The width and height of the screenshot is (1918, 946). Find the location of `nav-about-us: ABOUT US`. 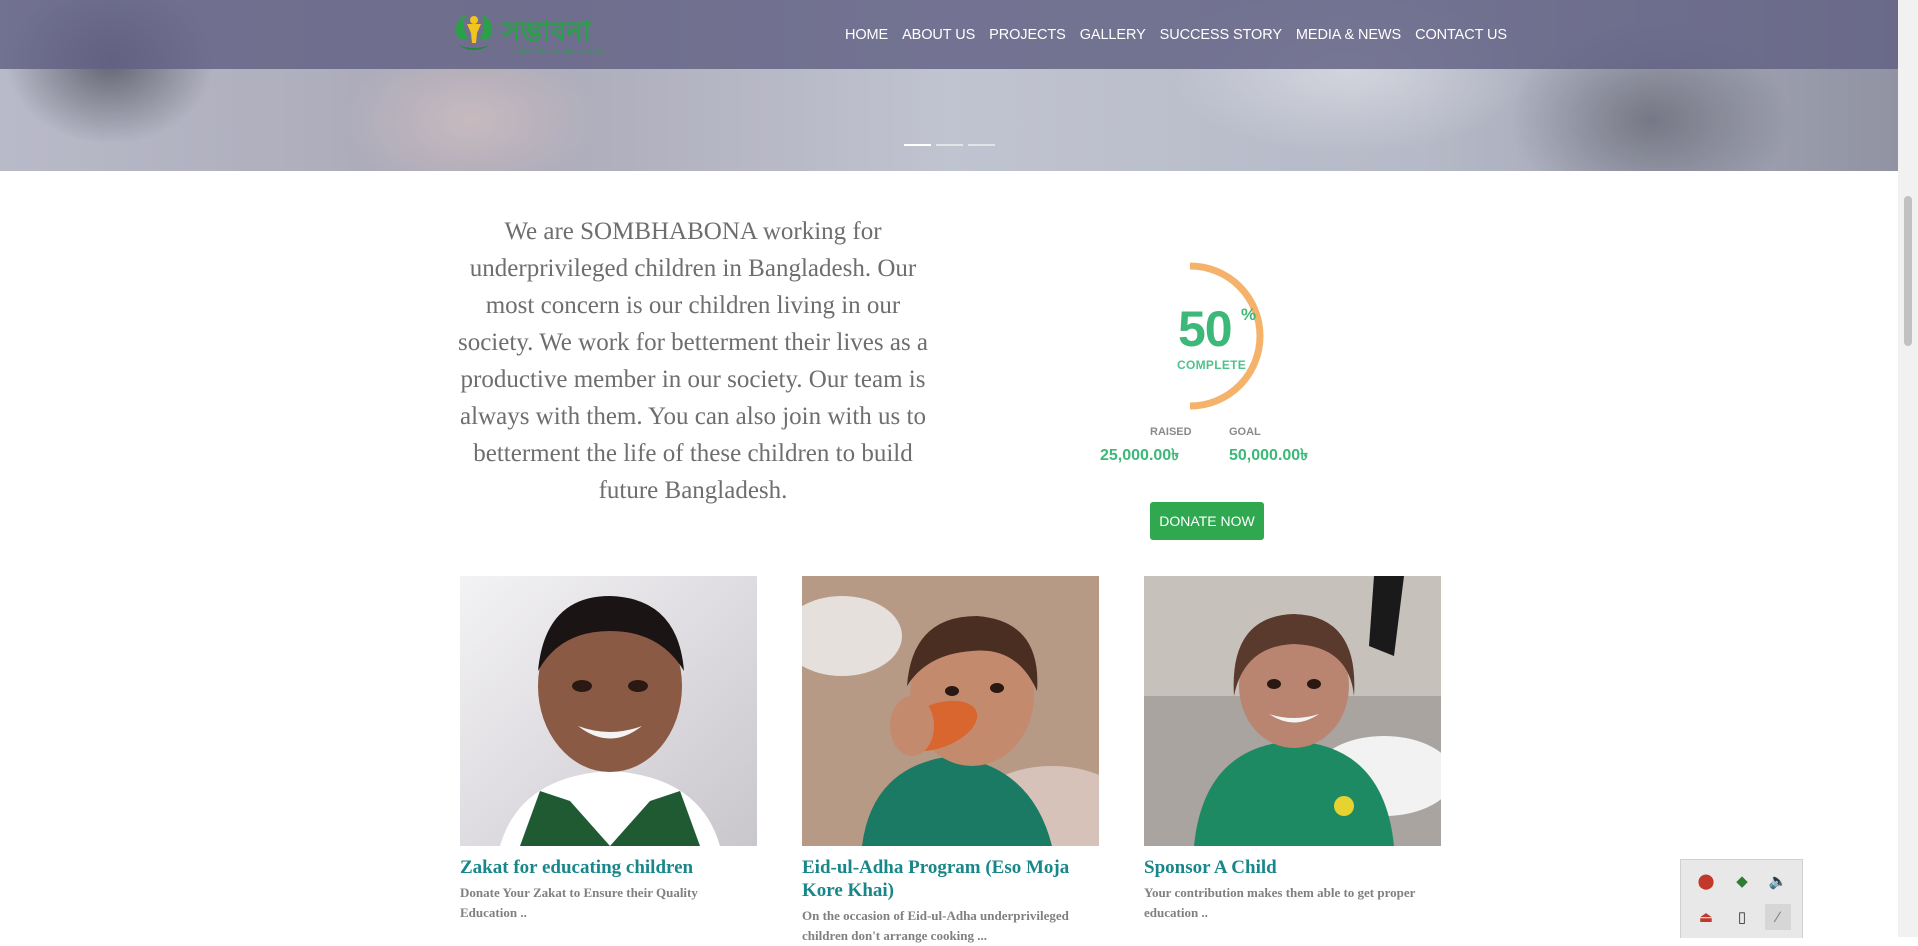

nav-about-us: ABOUT US is located at coordinates (938, 35).